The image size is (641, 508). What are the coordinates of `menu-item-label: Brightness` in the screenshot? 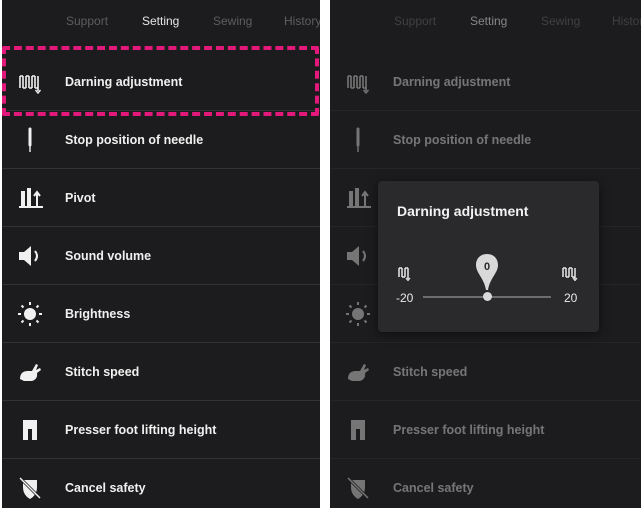 It's located at (98, 314).